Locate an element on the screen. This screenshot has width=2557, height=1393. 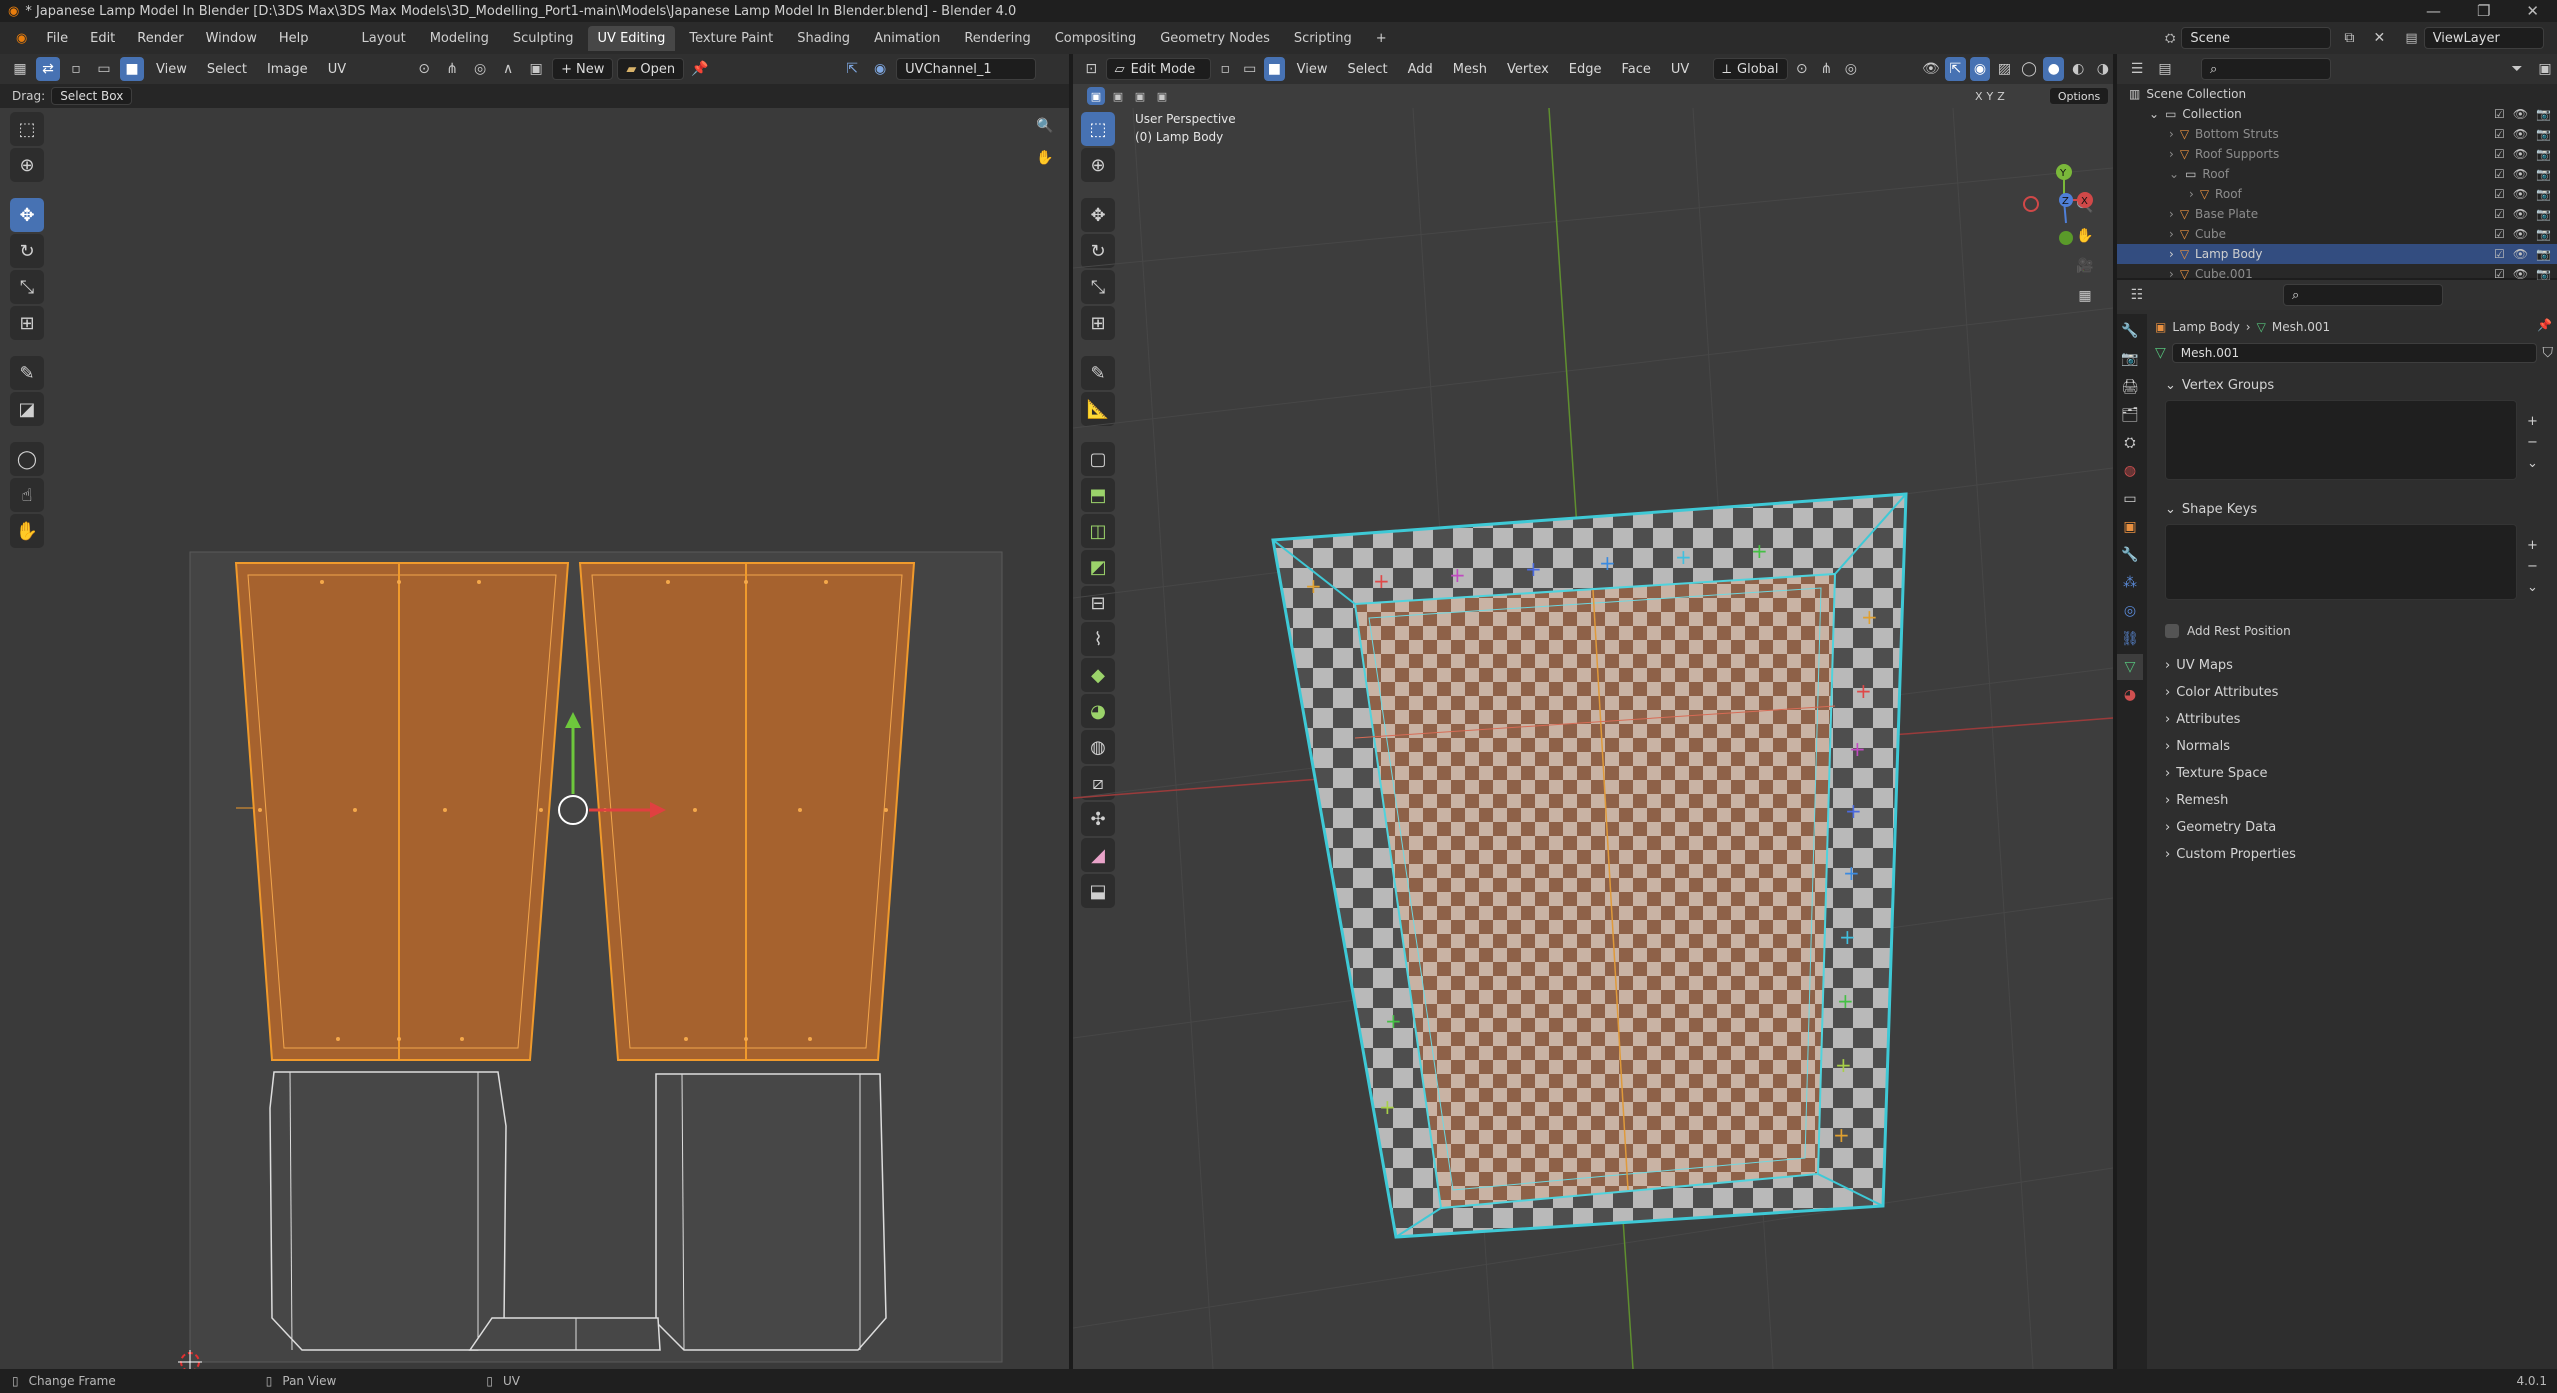
proportional-icon: ◎ is located at coordinates (1851, 69).